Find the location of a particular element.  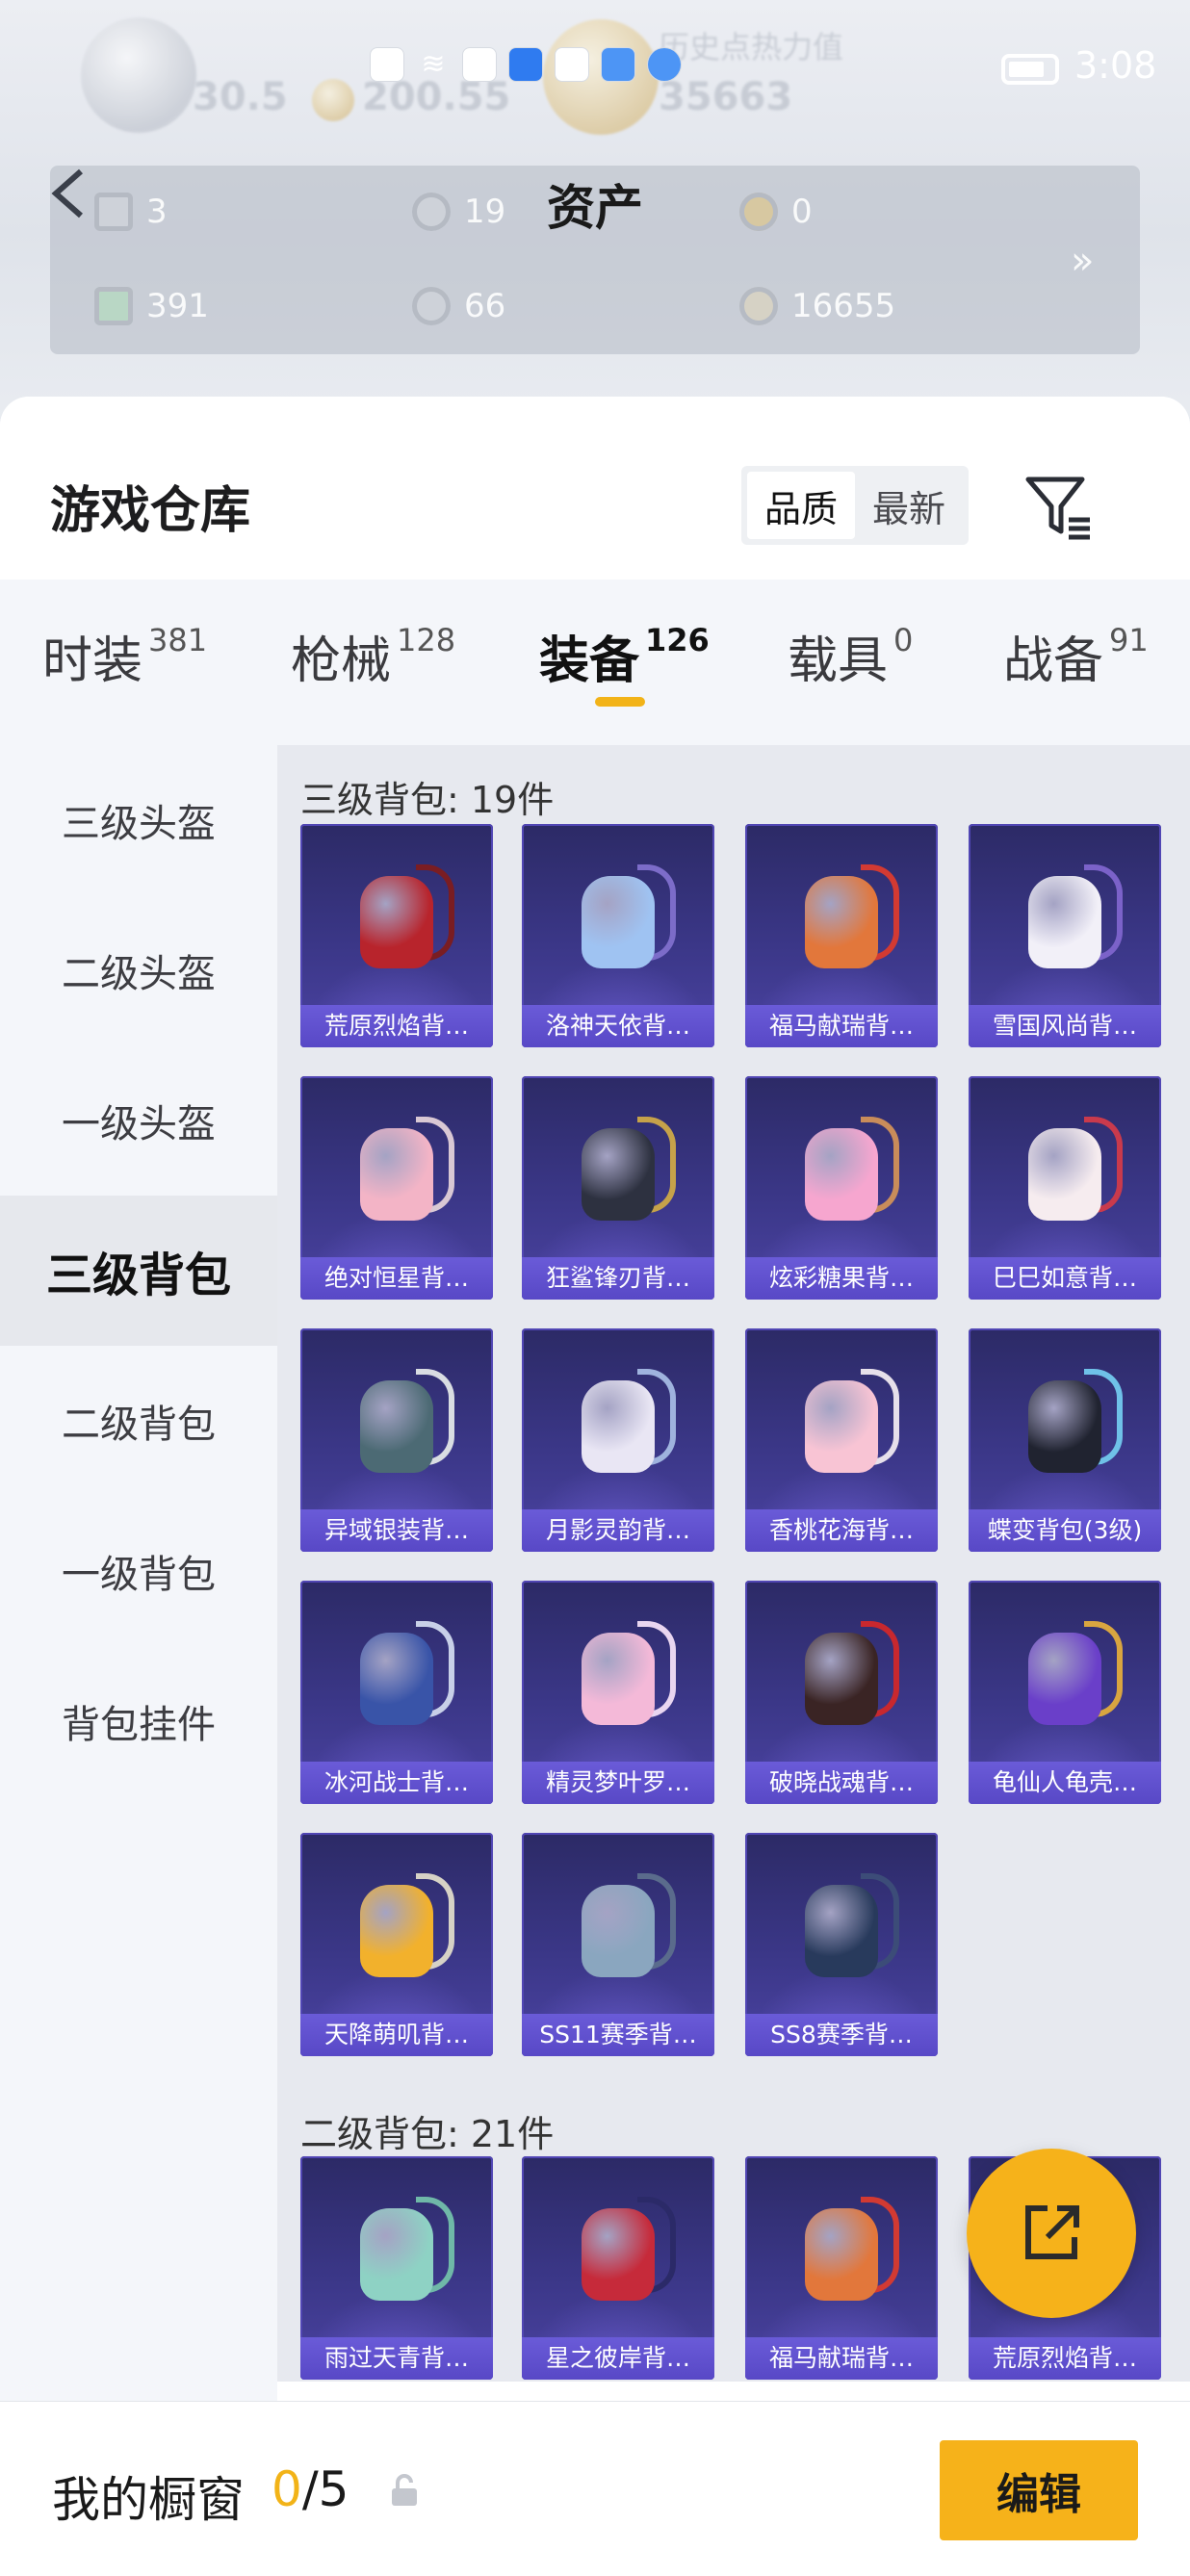

asset-panel: 3 19 0 391 66 16655 is located at coordinates (595, 260).